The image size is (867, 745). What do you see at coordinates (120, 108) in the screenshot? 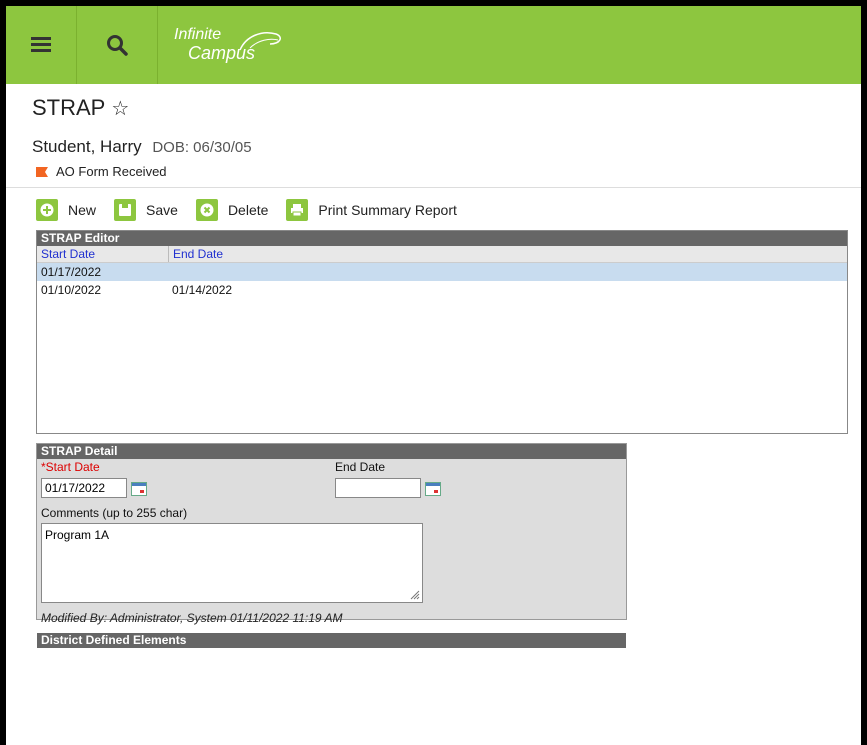
I see `star-icon: ☆` at bounding box center [120, 108].